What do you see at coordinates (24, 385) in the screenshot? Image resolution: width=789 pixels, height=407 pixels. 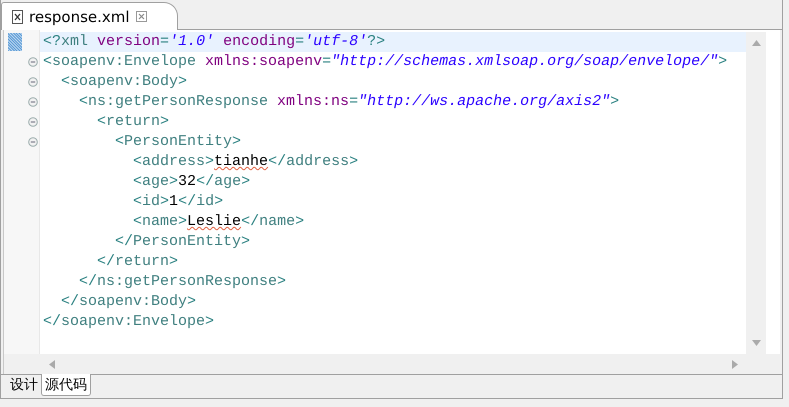 I see `view-tab: 设计` at bounding box center [24, 385].